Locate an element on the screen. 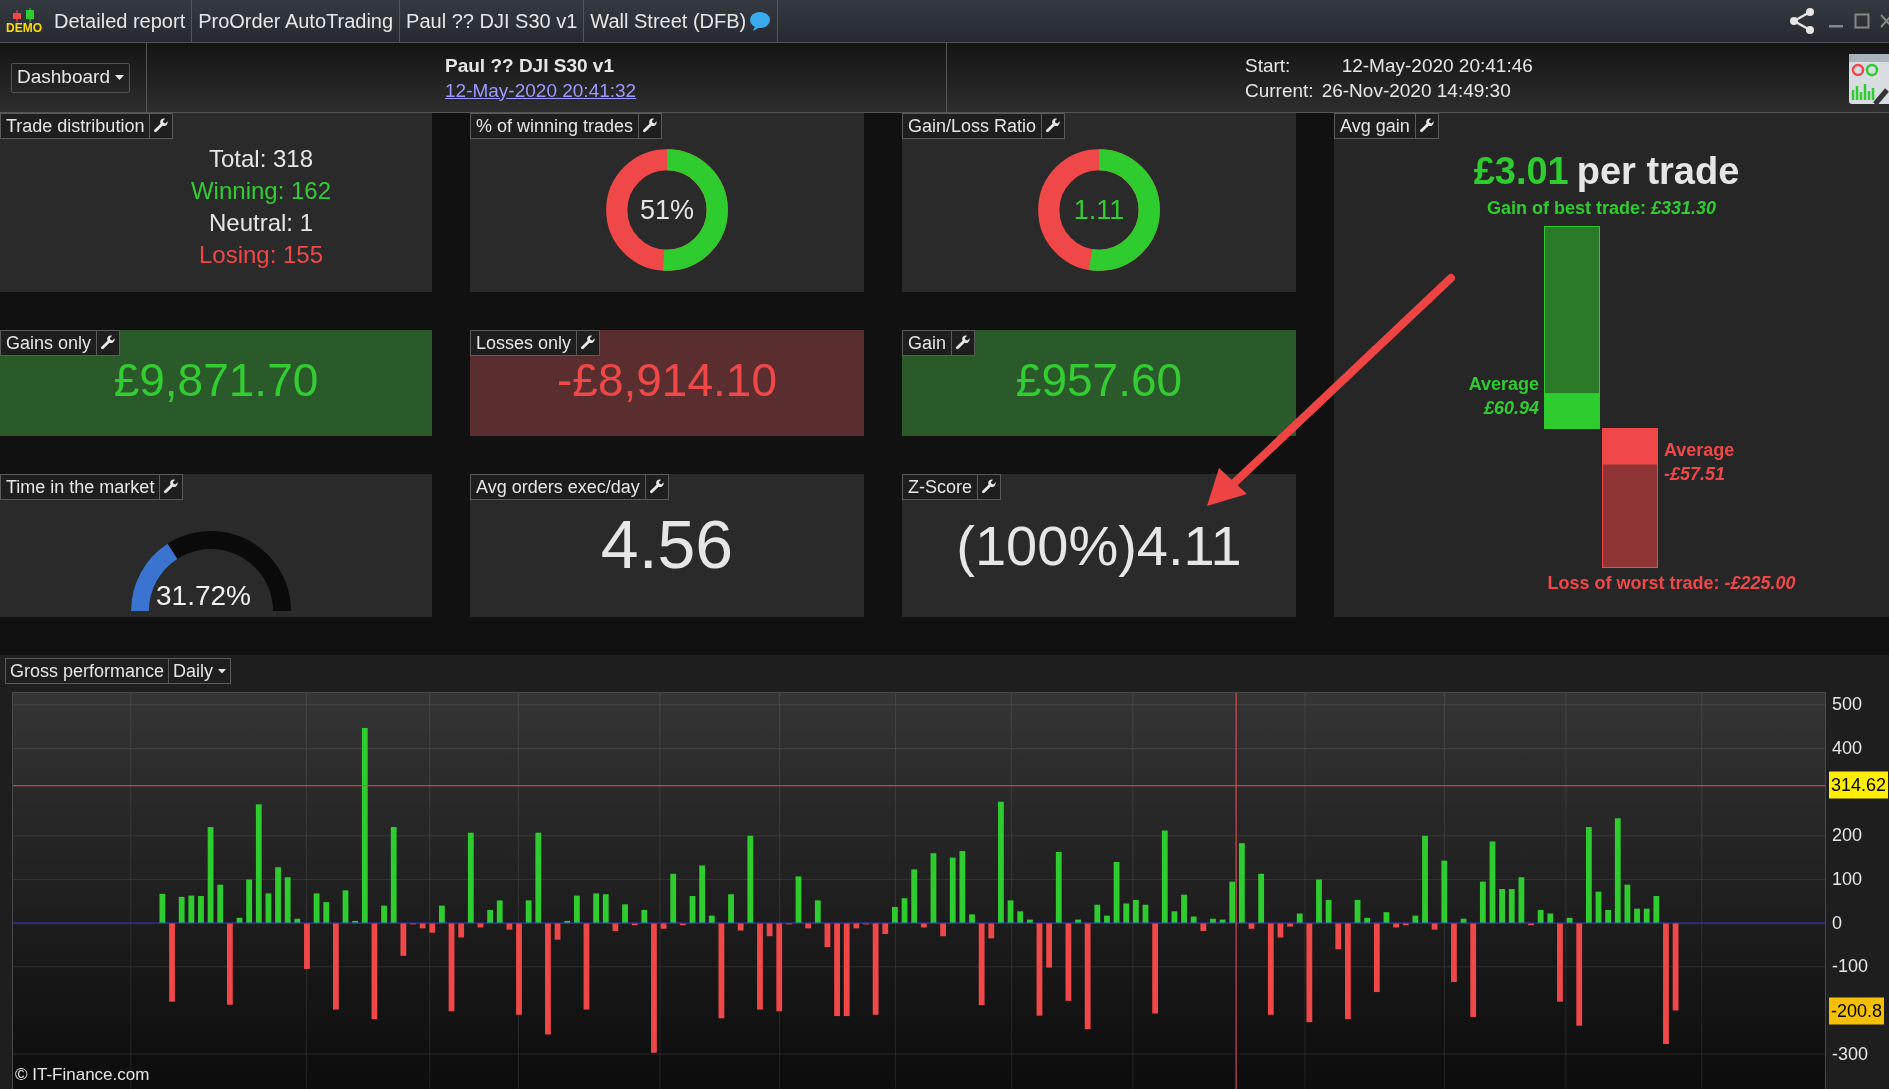 The height and width of the screenshot is (1089, 1889). panel-title: Avg orders exec/day is located at coordinates (558, 487).